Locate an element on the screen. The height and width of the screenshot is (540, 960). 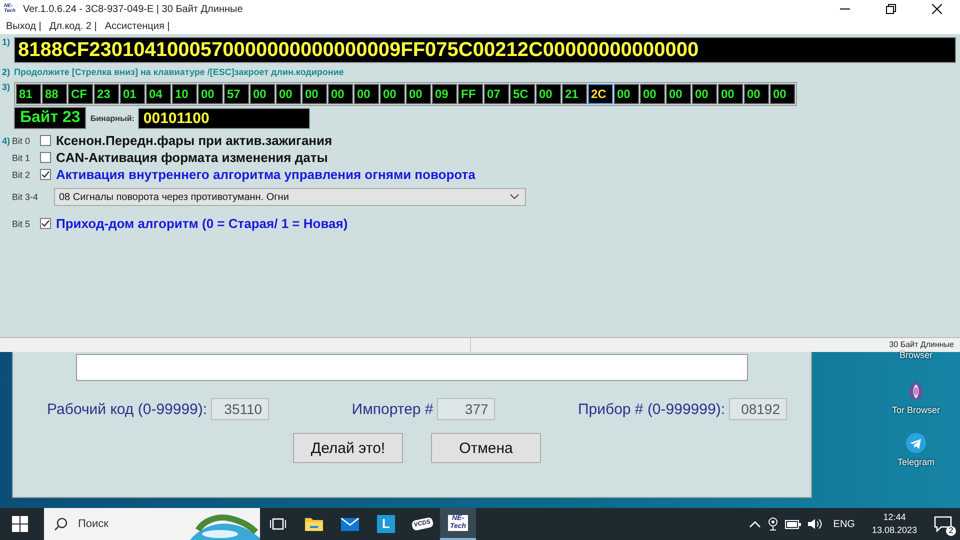
byte-cell: FF is located at coordinates (470, 94).